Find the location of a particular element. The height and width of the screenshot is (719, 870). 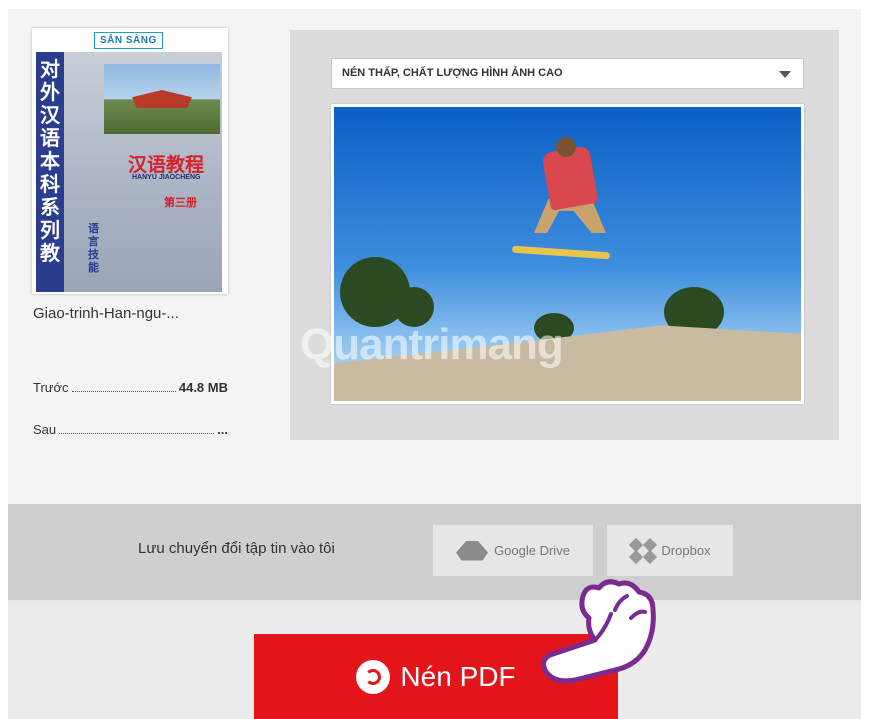

size-before-value: 44.8 MB is located at coordinates (203, 387).